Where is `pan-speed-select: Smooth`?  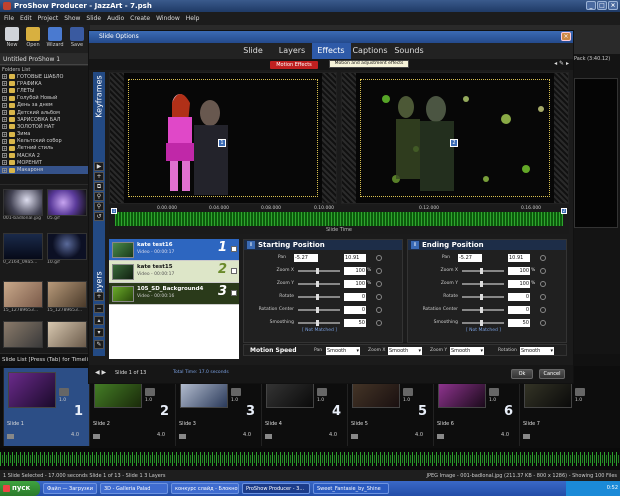
pan-speed-select: Smooth is located at coordinates (343, 351).